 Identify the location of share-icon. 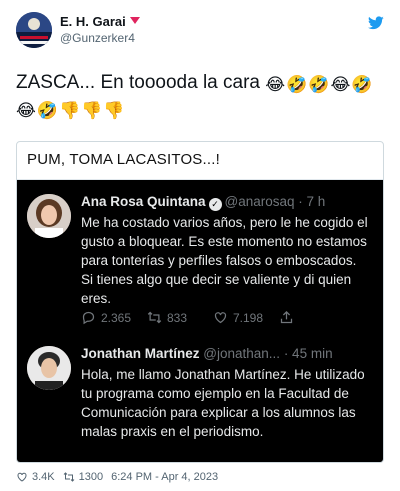
(286, 317).